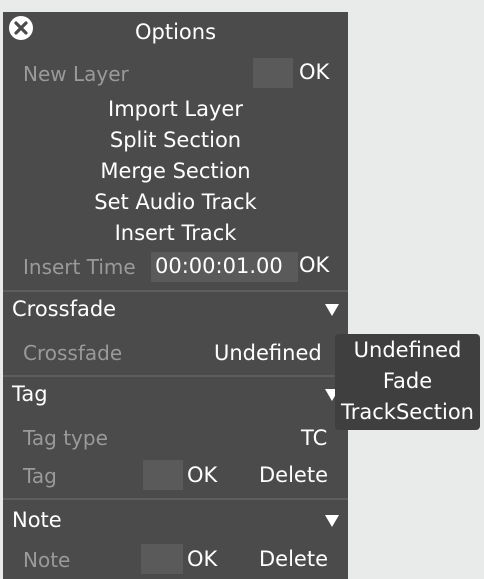 Image resolution: width=484 pixels, height=579 pixels. I want to click on crossfade-collapse-icon, so click(332, 310).